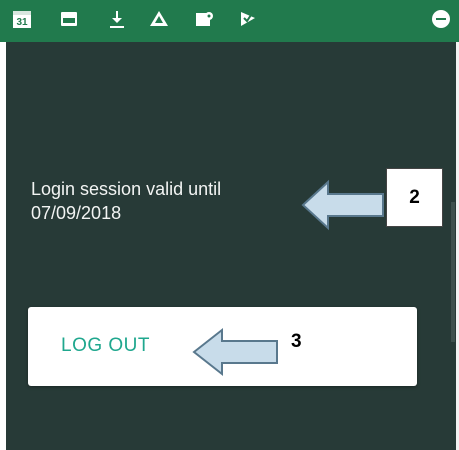 Image resolution: width=459 pixels, height=450 pixels. I want to click on login-session-text: Login session valid until 07/09/2018, so click(181, 201).